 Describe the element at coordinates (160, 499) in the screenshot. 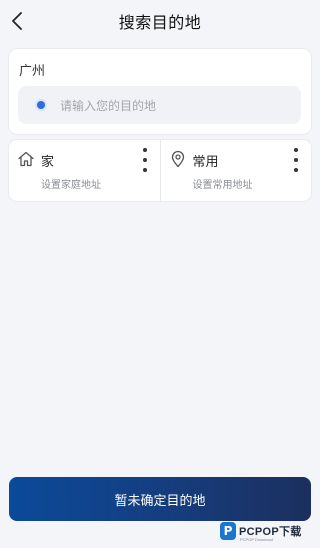

I see `confirm-destination-button: 暂未确定目的地` at that location.